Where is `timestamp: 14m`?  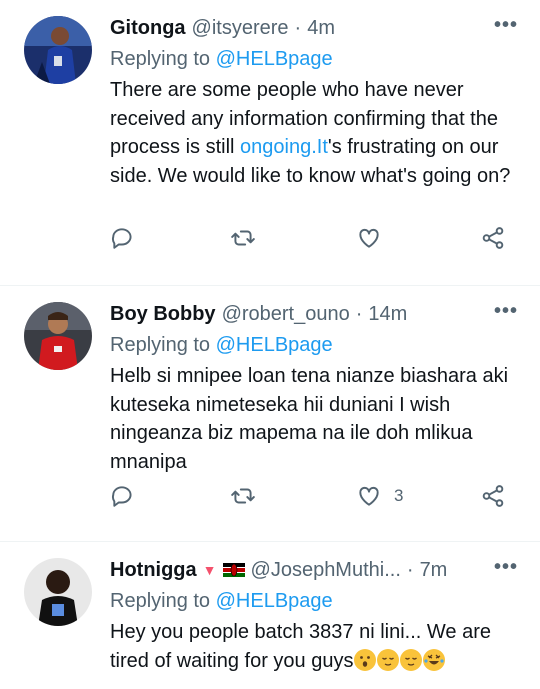 timestamp: 14m is located at coordinates (387, 314).